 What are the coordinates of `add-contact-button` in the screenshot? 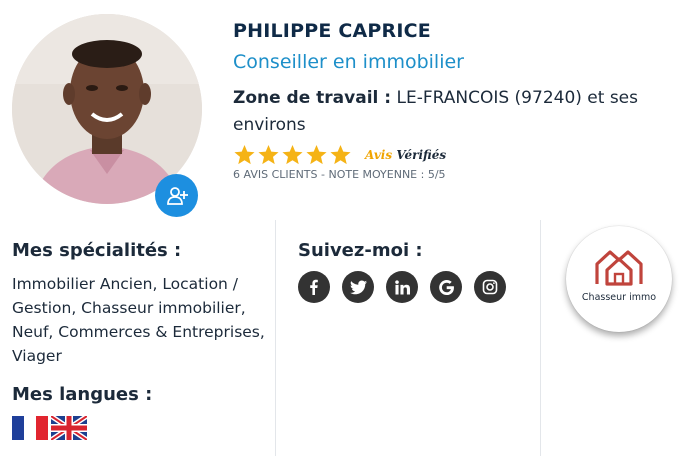 It's located at (176, 195).